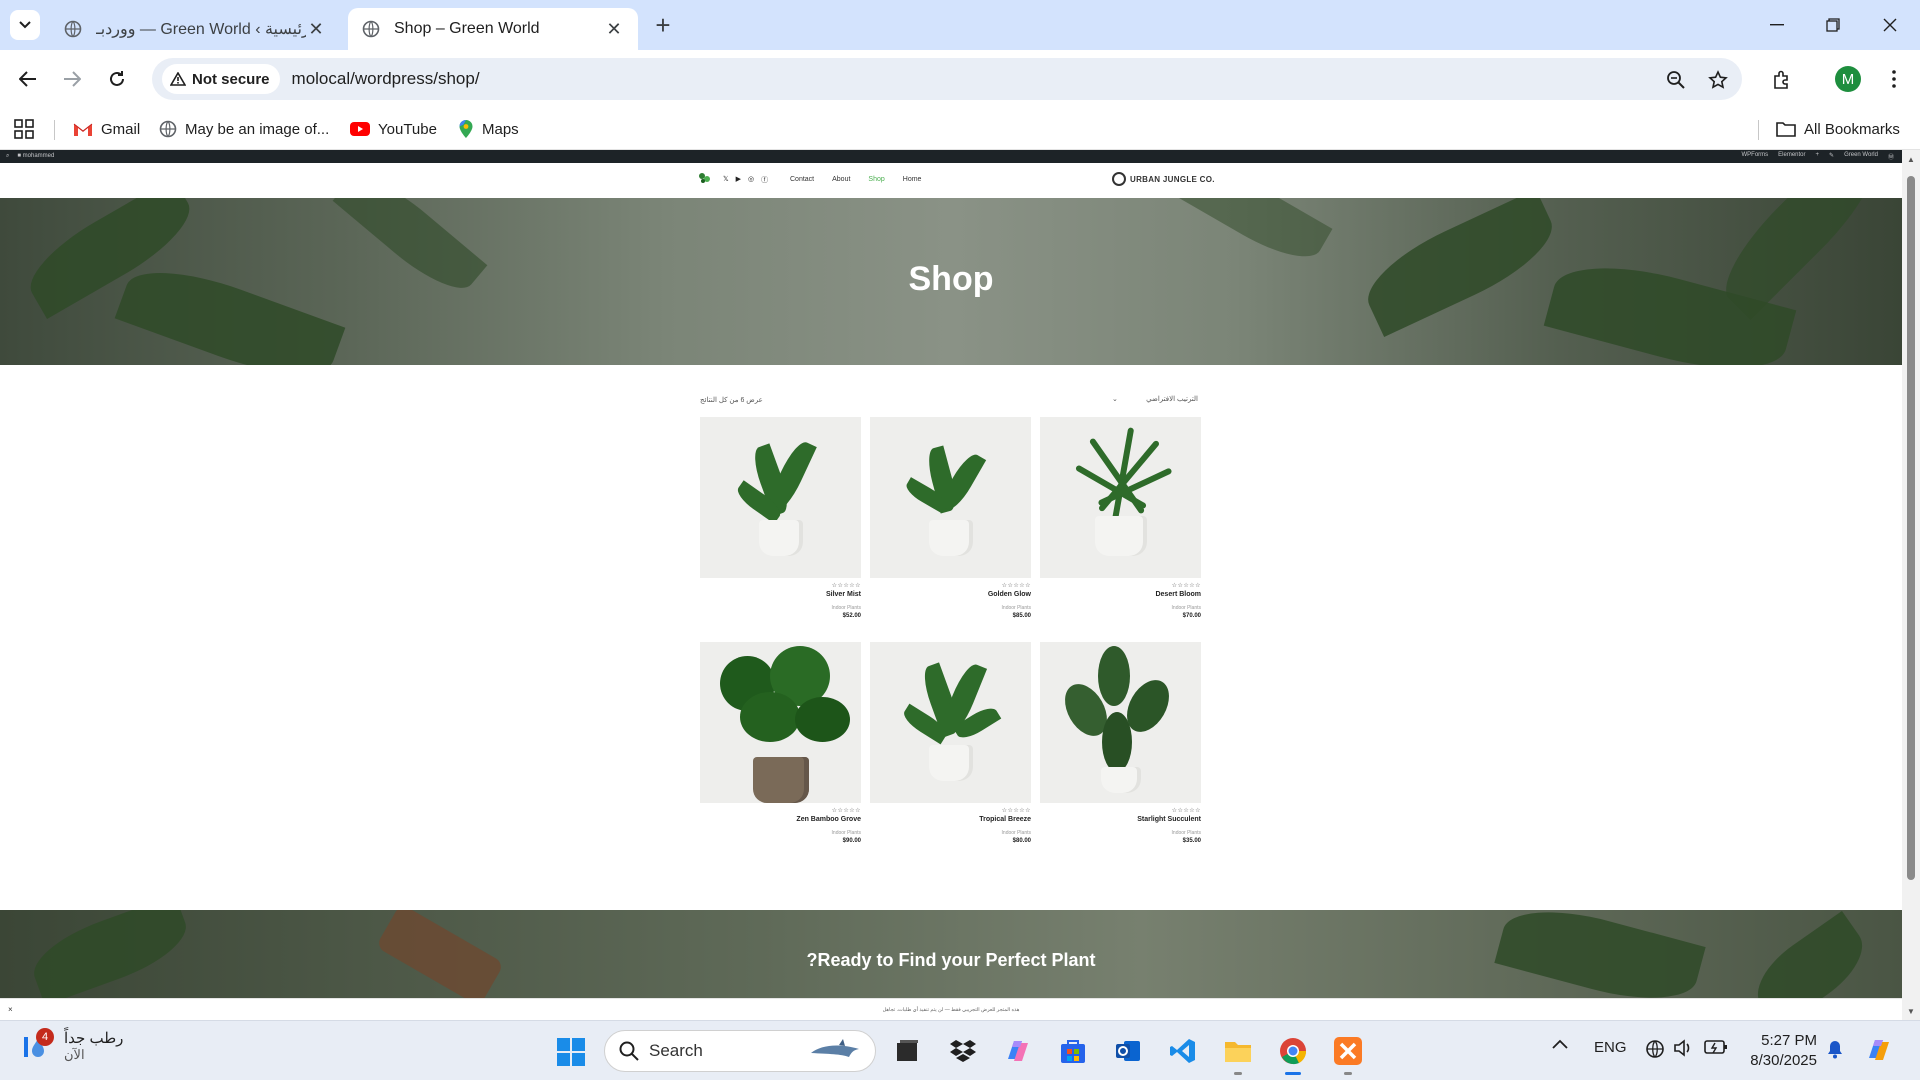 This screenshot has width=1920, height=1080. What do you see at coordinates (571, 1052) in the screenshot?
I see `start-button` at bounding box center [571, 1052].